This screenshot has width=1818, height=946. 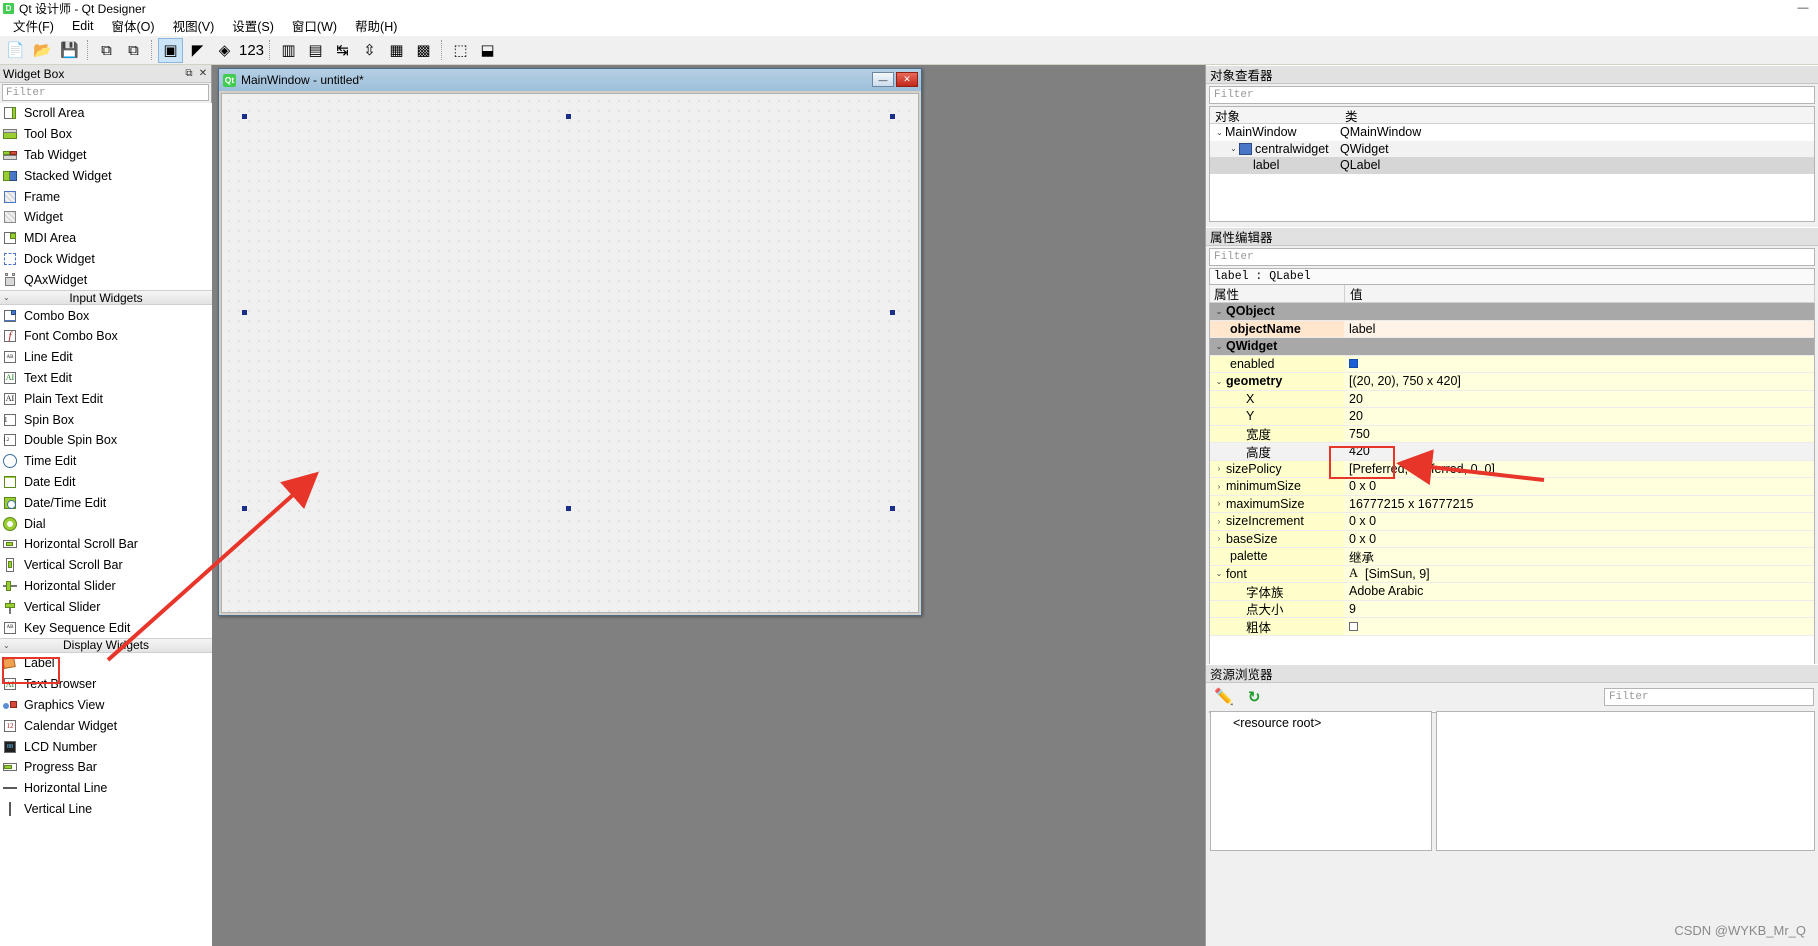 What do you see at coordinates (376, 25) in the screenshot?
I see `menu-help: 帮助(H)` at bounding box center [376, 25].